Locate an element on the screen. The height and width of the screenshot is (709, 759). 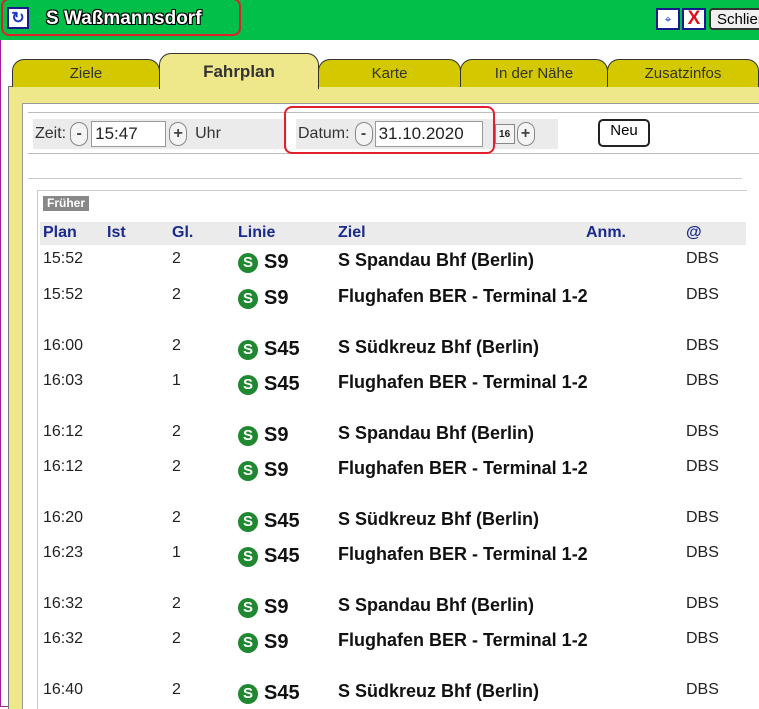
time-input is located at coordinates (129, 134).